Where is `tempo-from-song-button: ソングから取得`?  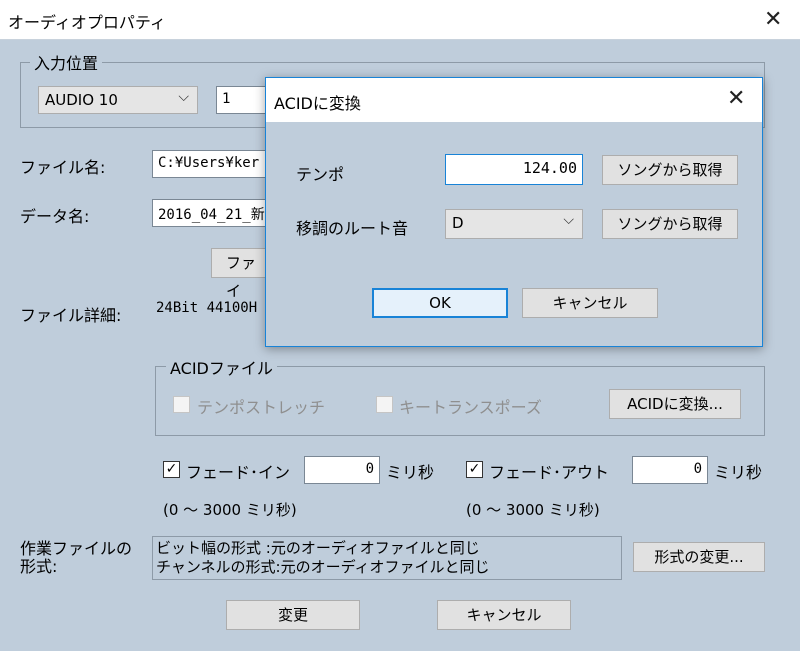
tempo-from-song-button: ソングから取得 is located at coordinates (670, 170).